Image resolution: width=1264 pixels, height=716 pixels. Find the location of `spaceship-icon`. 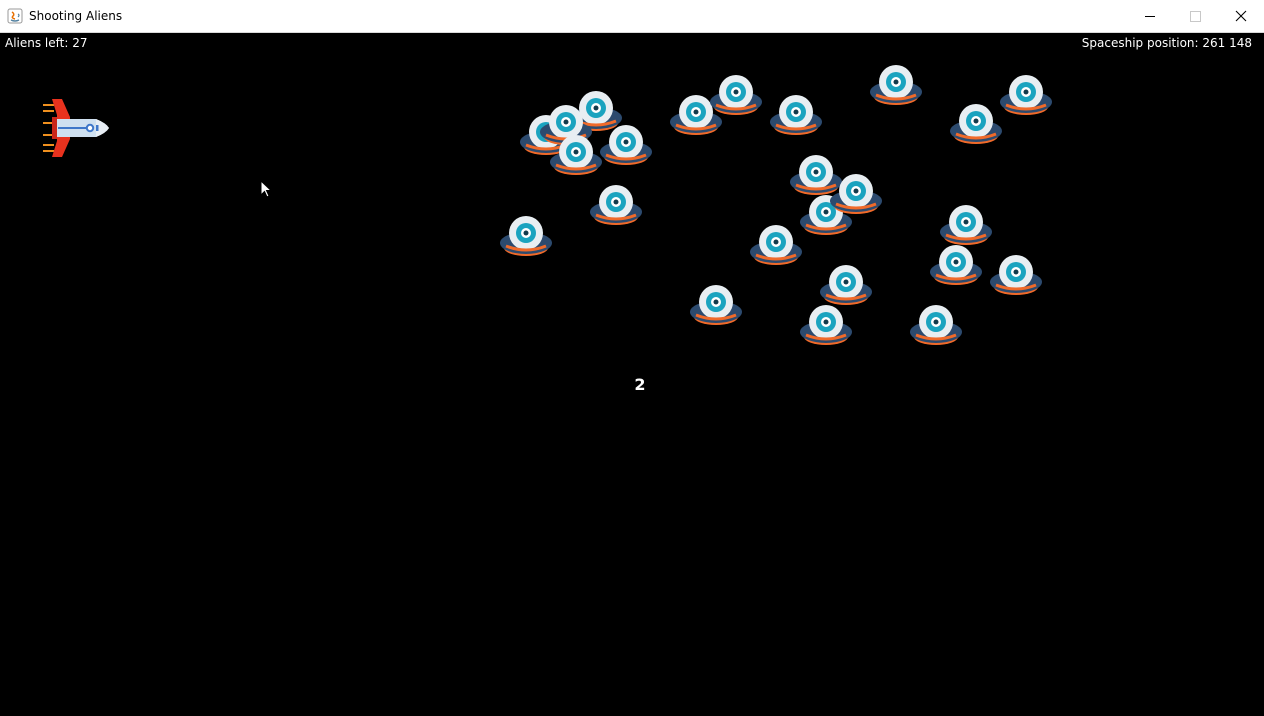

spaceship-icon is located at coordinates (76, 128).